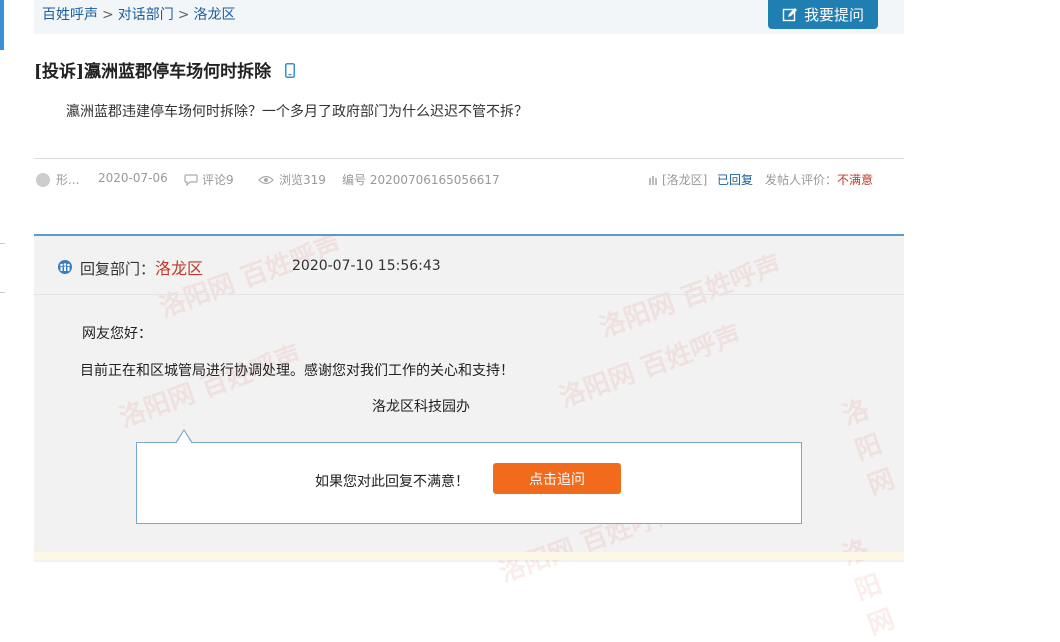 The width and height of the screenshot is (1060, 642). I want to click on district-icon, so click(653, 180).